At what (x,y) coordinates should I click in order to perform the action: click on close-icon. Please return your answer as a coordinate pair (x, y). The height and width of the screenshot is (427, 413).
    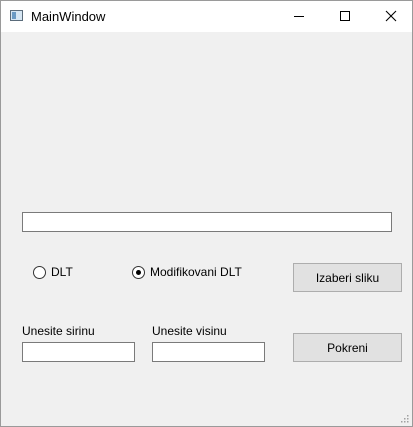
    Looking at the image, I should click on (391, 16).